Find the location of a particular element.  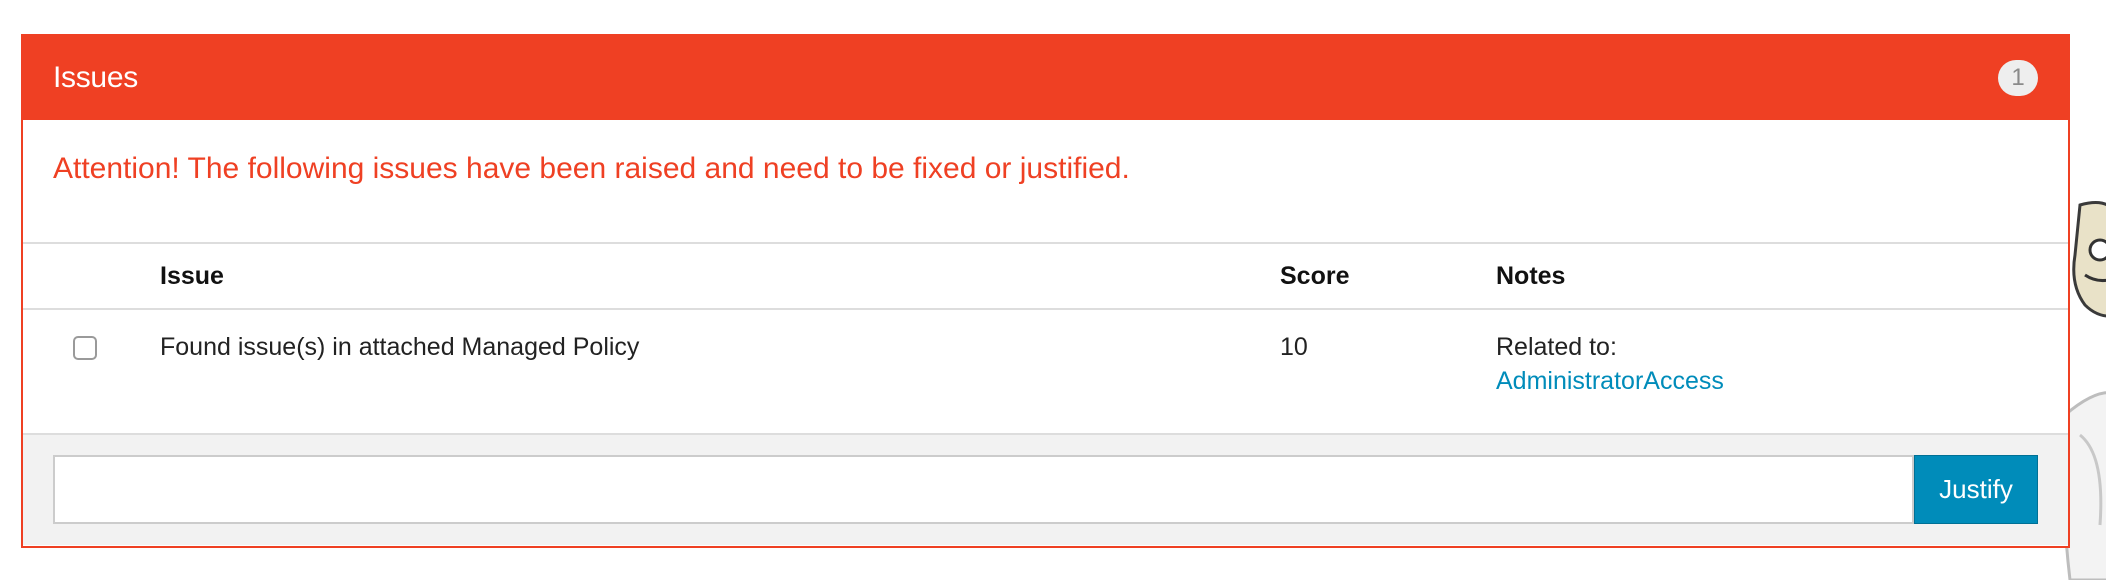

justification-input is located at coordinates (983, 489).